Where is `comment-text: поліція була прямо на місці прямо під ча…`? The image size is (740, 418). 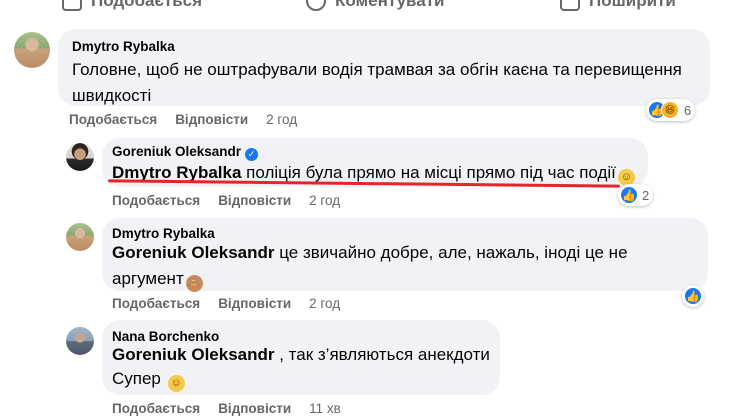
comment-text: поліція була прямо на місці прямо під ча… is located at coordinates (431, 172).